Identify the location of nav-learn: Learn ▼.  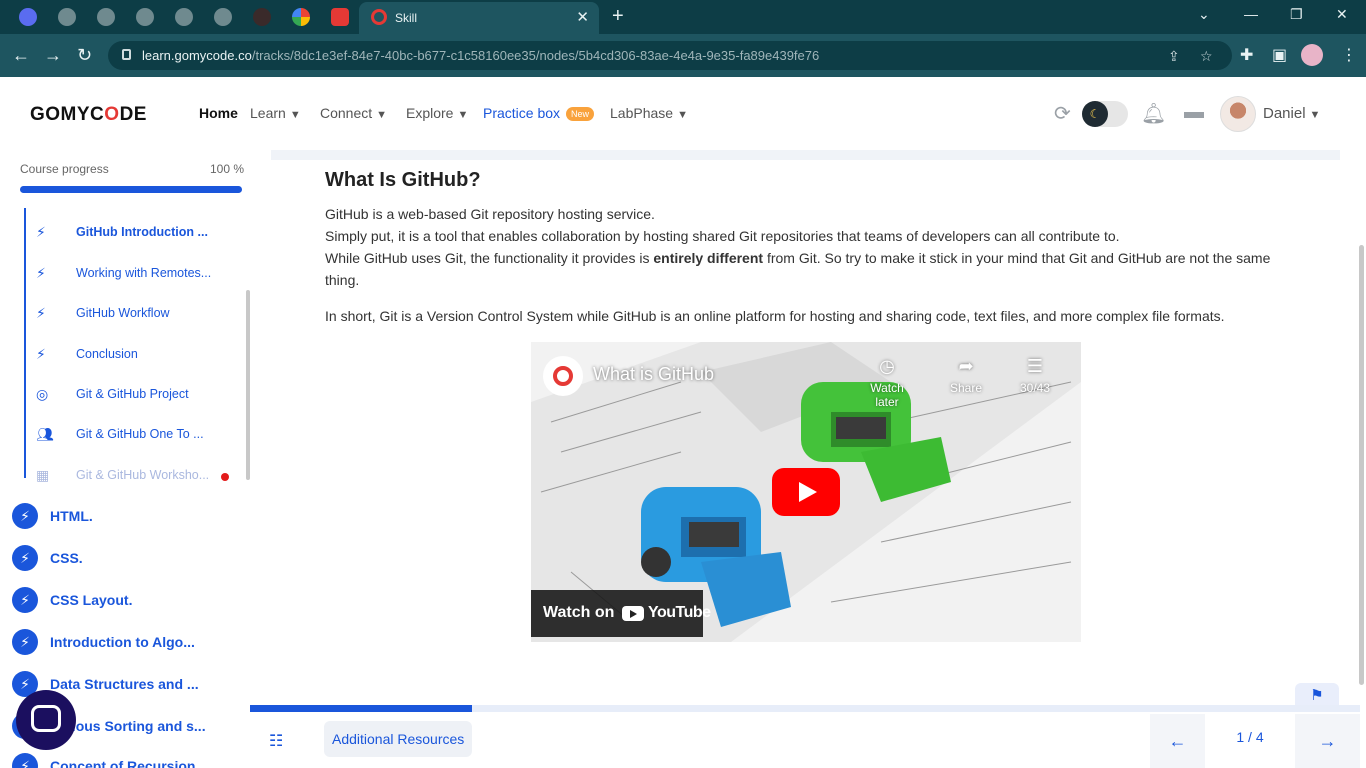
(275, 113).